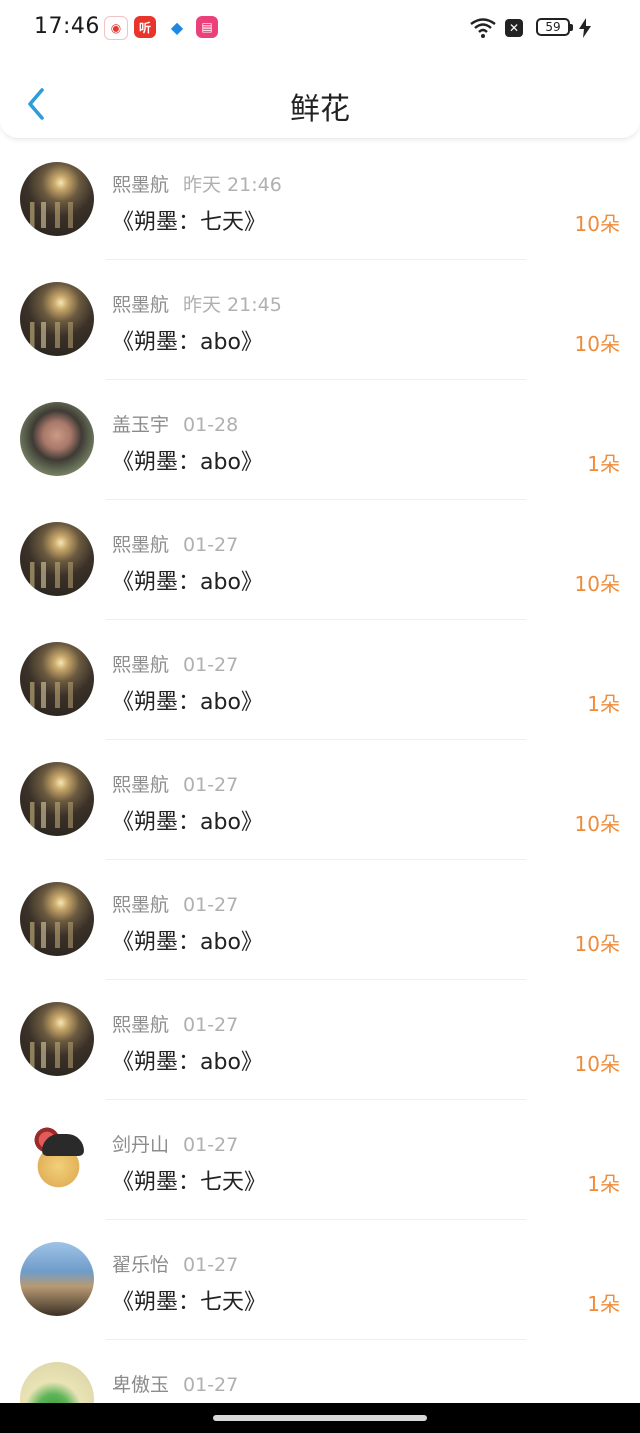  I want to click on no-sim-icon: ✕, so click(514, 28).